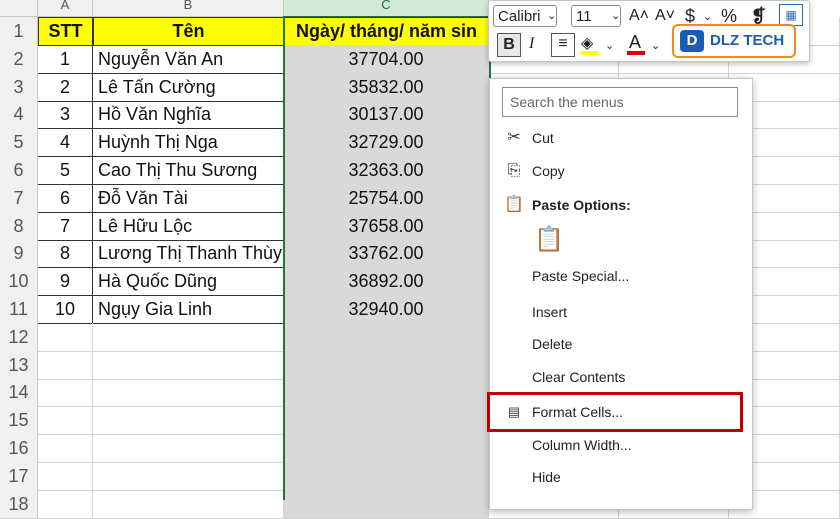  Describe the element at coordinates (549, 239) in the screenshot. I see `paste-clipboard-icon: 📋` at that location.